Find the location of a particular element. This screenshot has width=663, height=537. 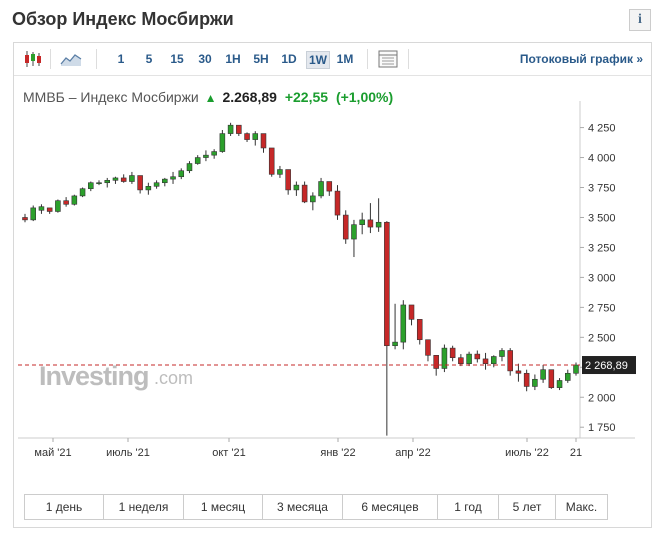

range-button: 1 месяц is located at coordinates (223, 507).